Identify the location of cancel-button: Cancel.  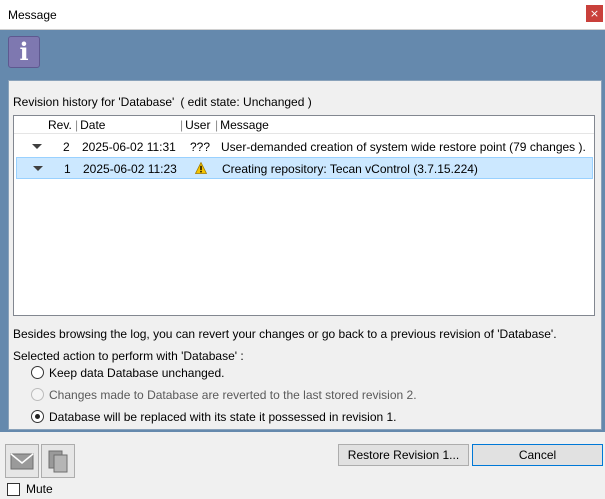
(537, 455).